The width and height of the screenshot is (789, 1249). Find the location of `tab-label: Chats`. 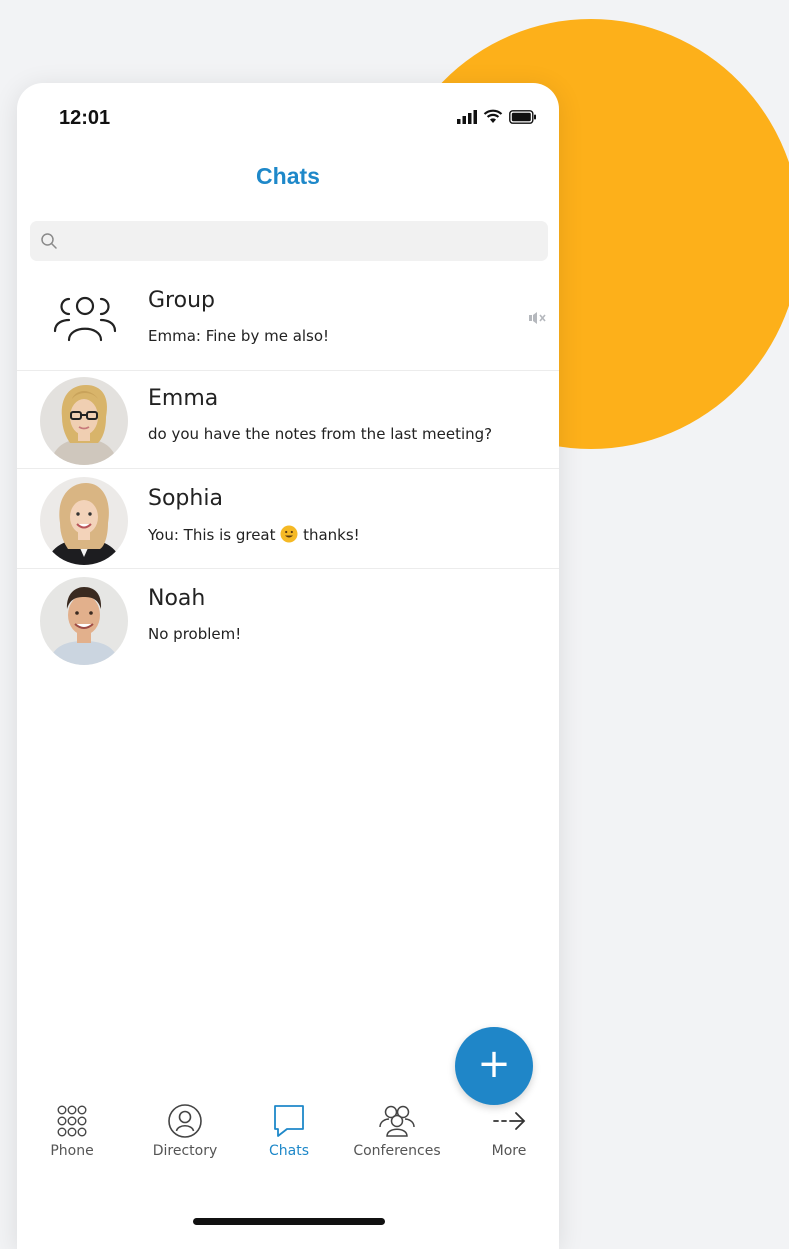

tab-label: Chats is located at coordinates (288, 1151).